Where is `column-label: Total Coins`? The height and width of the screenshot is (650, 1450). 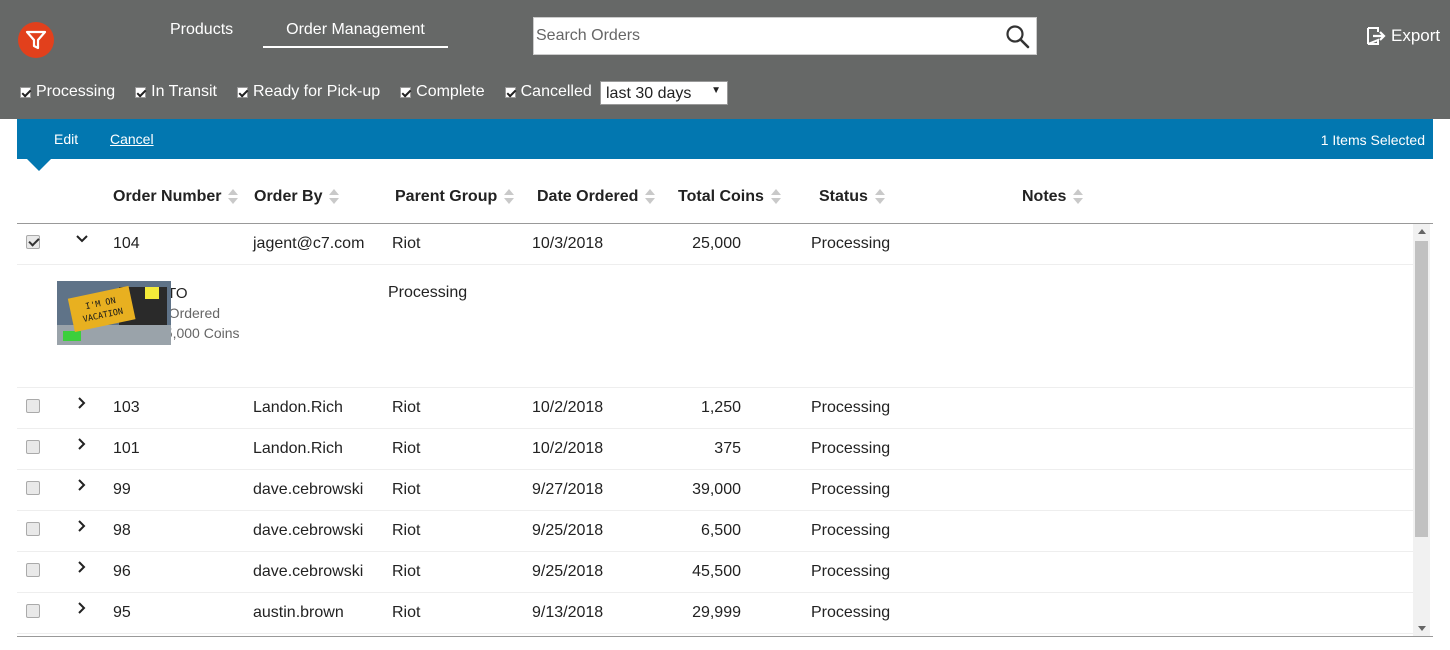 column-label: Total Coins is located at coordinates (721, 196).